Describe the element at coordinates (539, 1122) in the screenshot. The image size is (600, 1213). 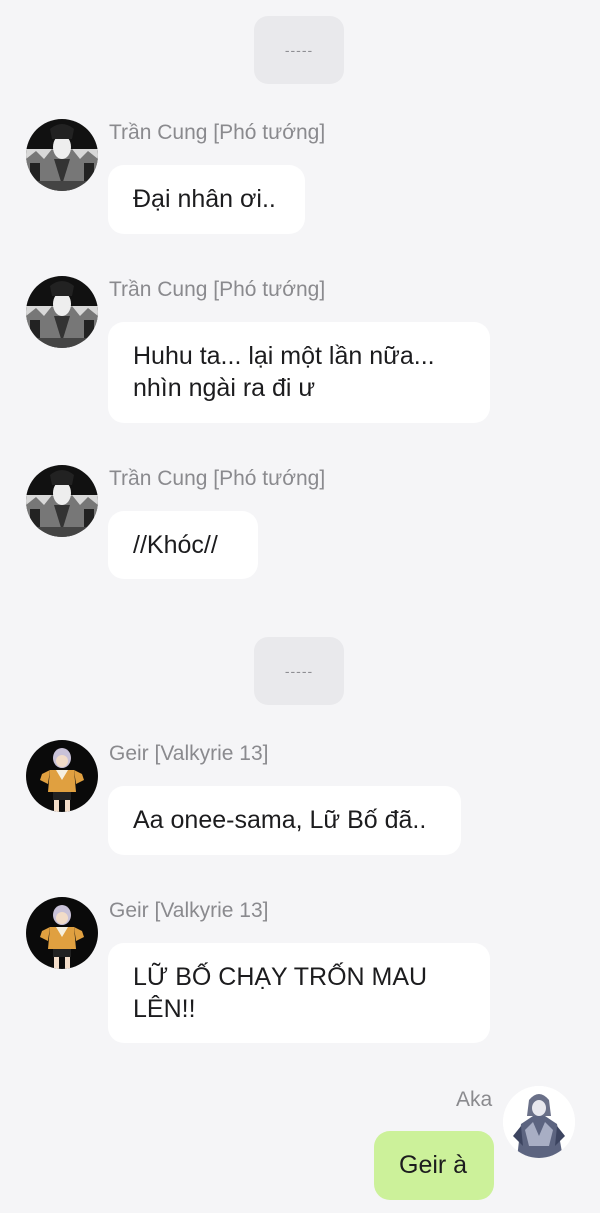
I see `aka-avatar` at that location.